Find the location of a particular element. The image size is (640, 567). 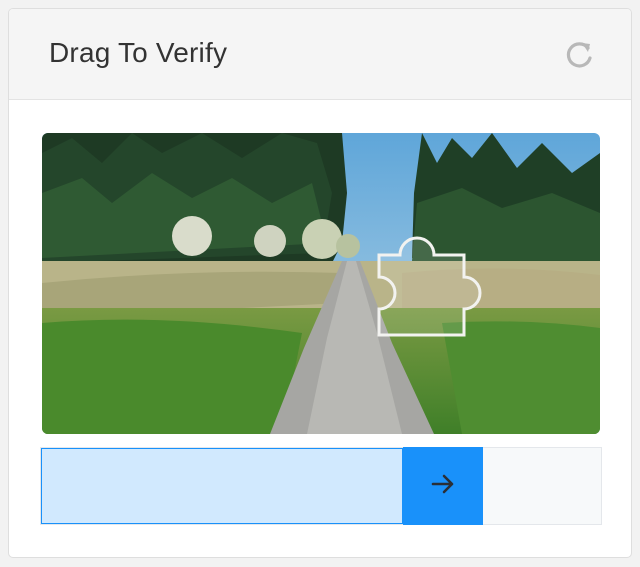

arrow-right-icon is located at coordinates (443, 486).